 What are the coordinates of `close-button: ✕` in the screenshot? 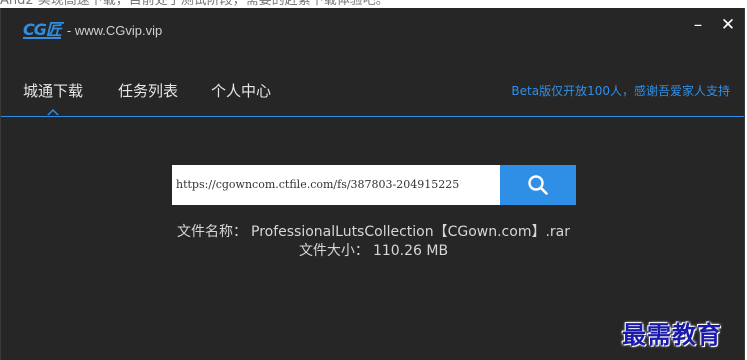 It's located at (728, 25).